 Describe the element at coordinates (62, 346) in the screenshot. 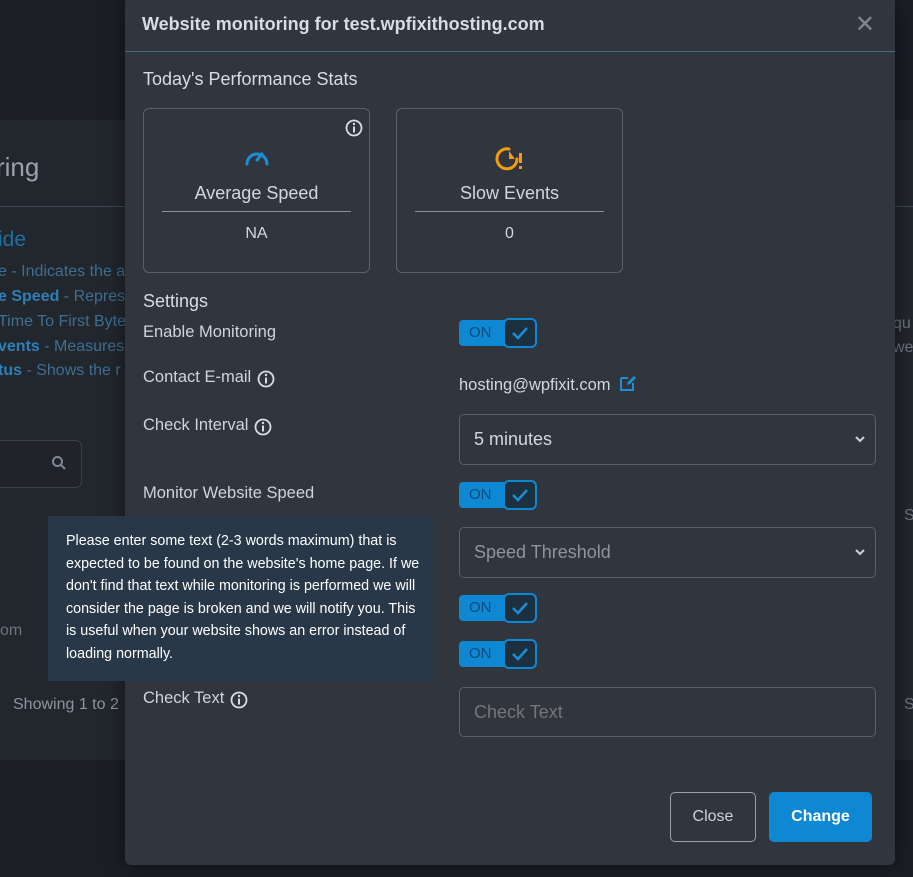

I see `background-guide-line: vents - Measures` at that location.